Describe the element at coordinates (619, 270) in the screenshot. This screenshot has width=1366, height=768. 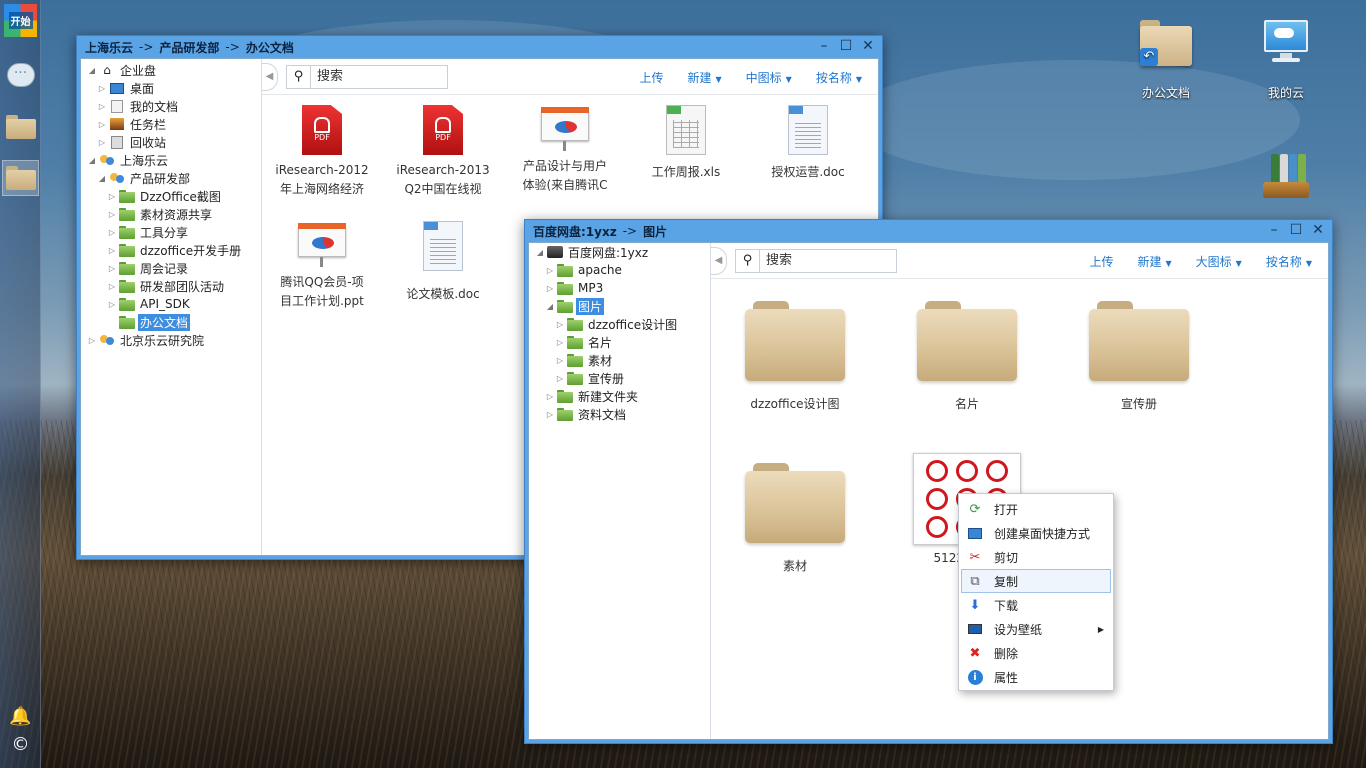
I see `tree-item-folder: ▷ apache` at that location.